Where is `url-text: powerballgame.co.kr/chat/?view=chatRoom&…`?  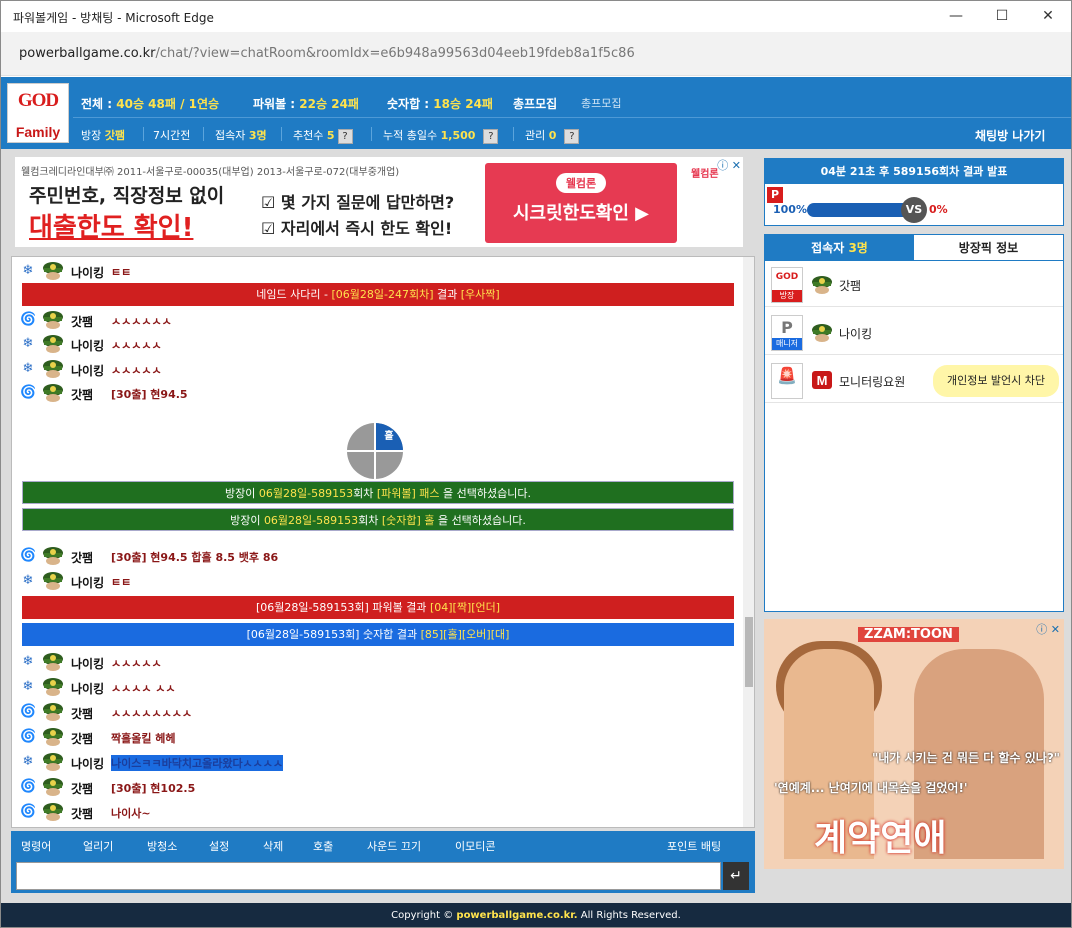 url-text: powerballgame.co.kr/chat/?view=chatRoom&… is located at coordinates (327, 53).